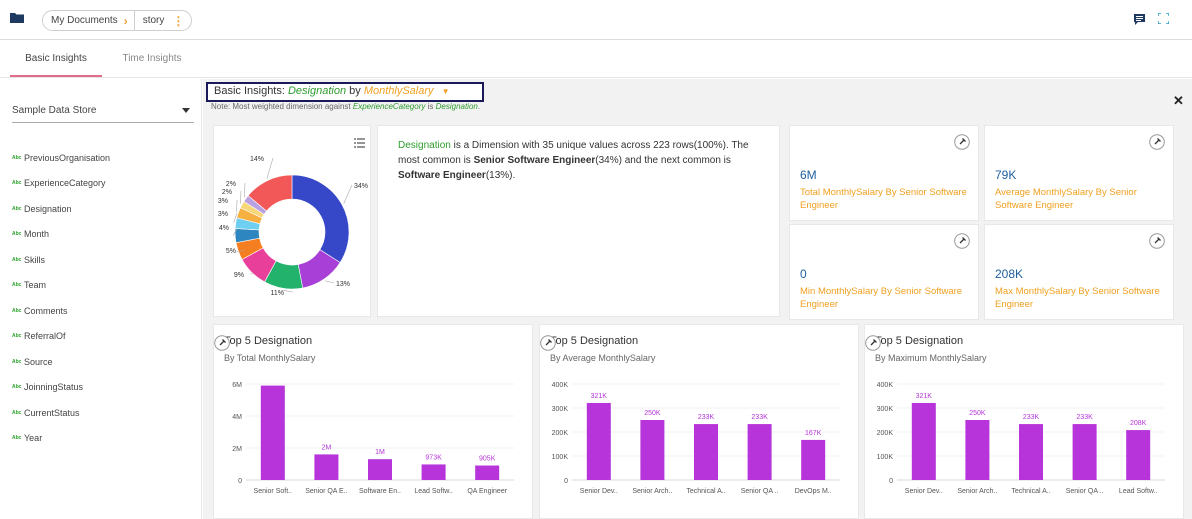 The height and width of the screenshot is (519, 1192). Describe the element at coordinates (327, 447) in the screenshot. I see `bar-value-label: 2M` at that location.